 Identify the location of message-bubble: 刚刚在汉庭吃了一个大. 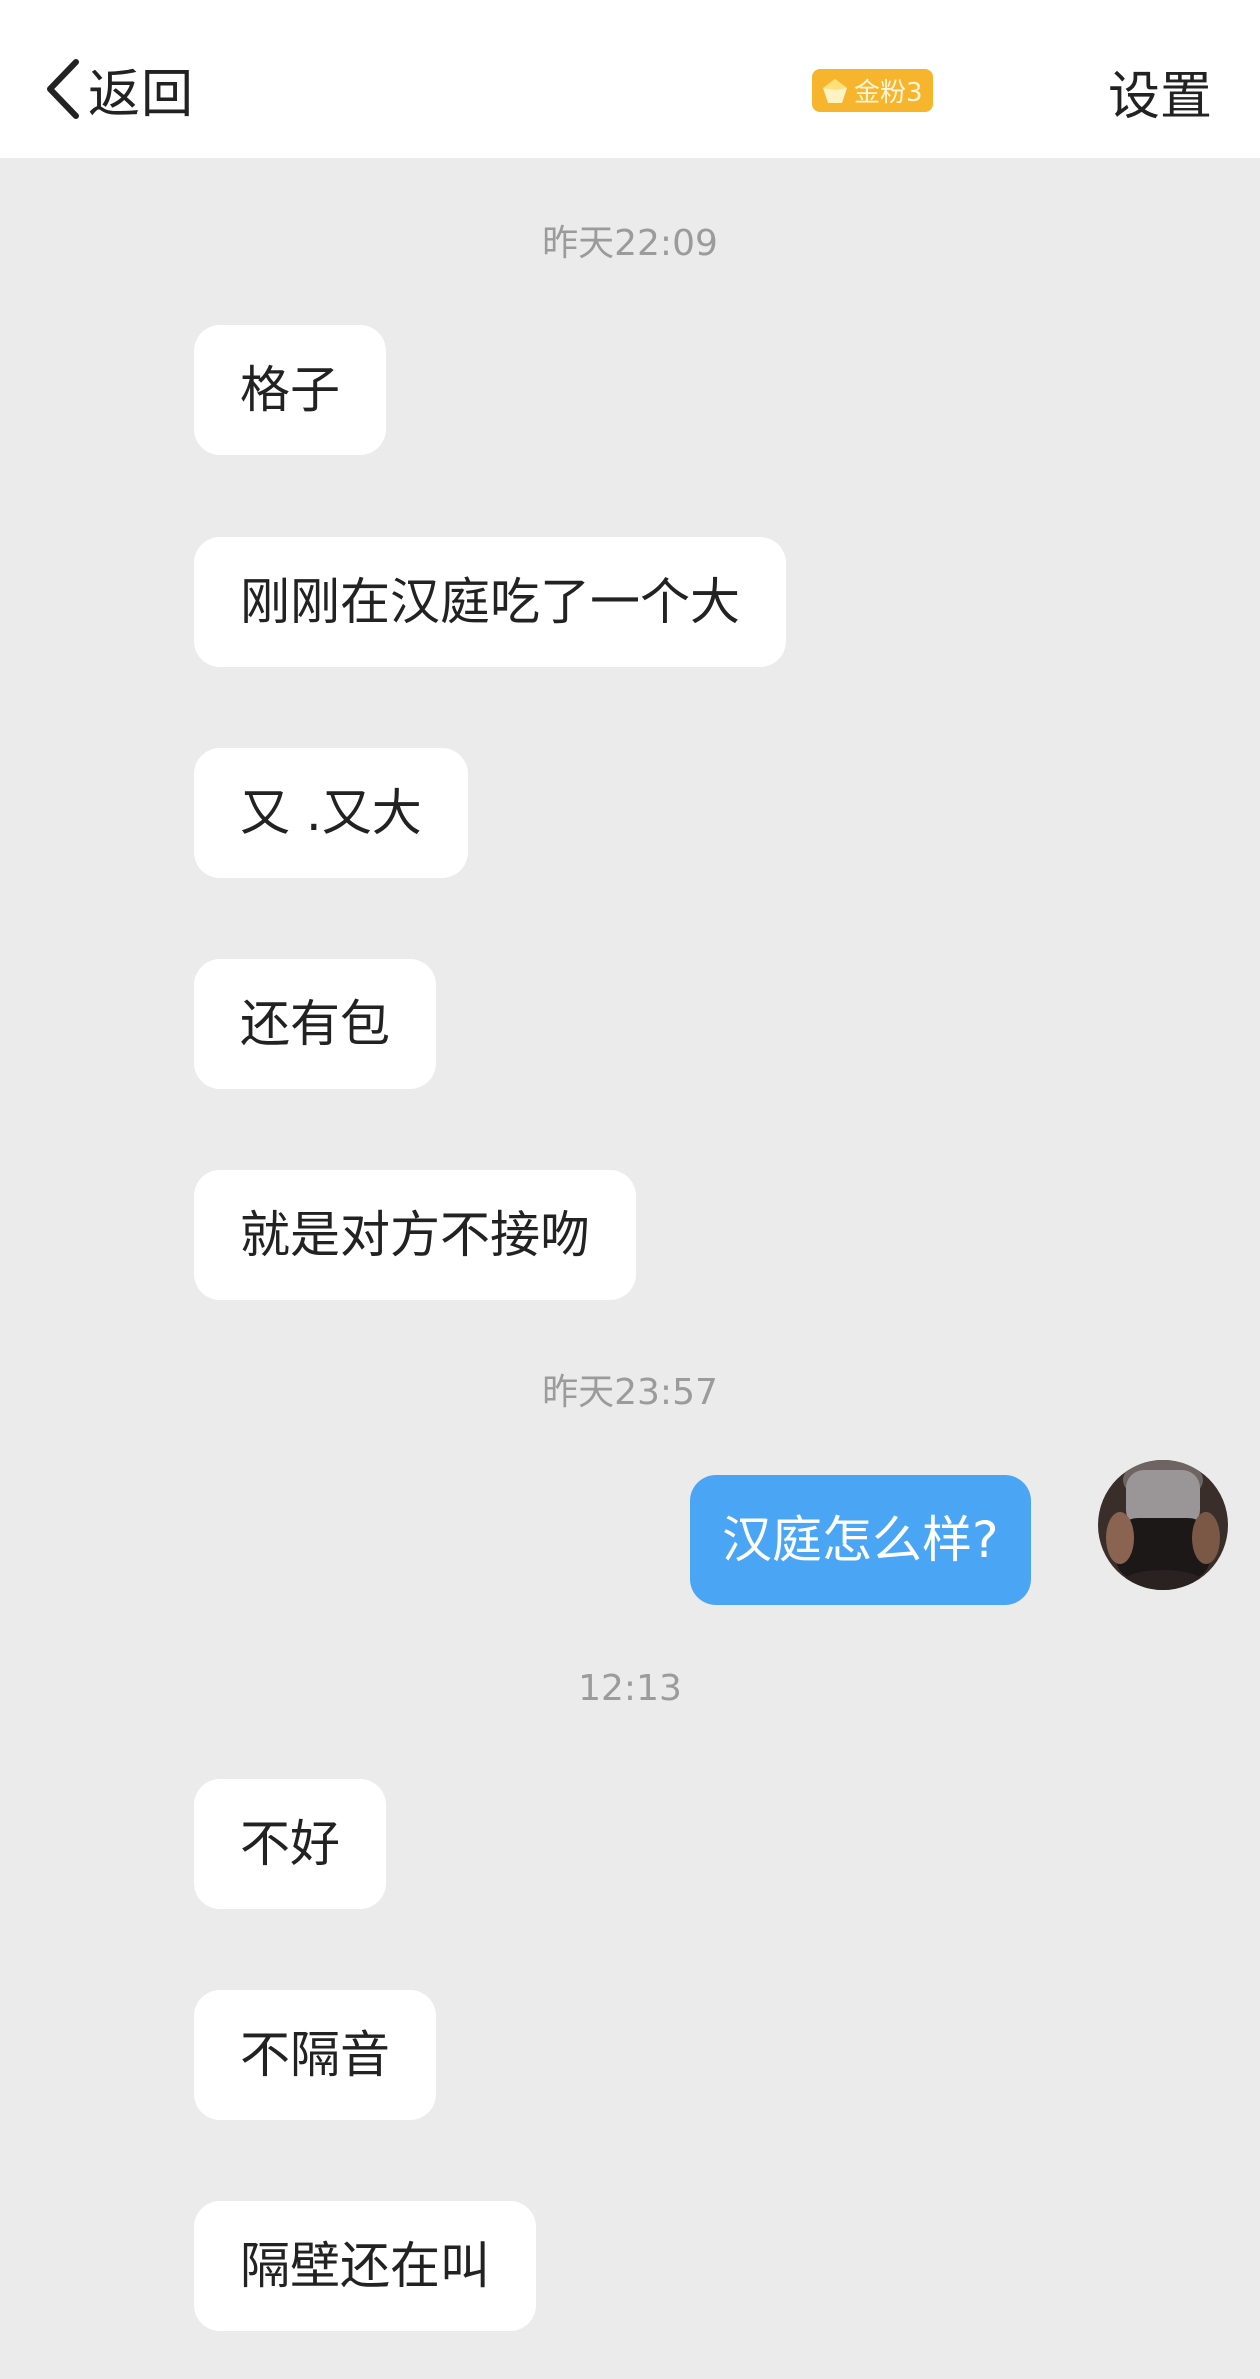
(490, 602).